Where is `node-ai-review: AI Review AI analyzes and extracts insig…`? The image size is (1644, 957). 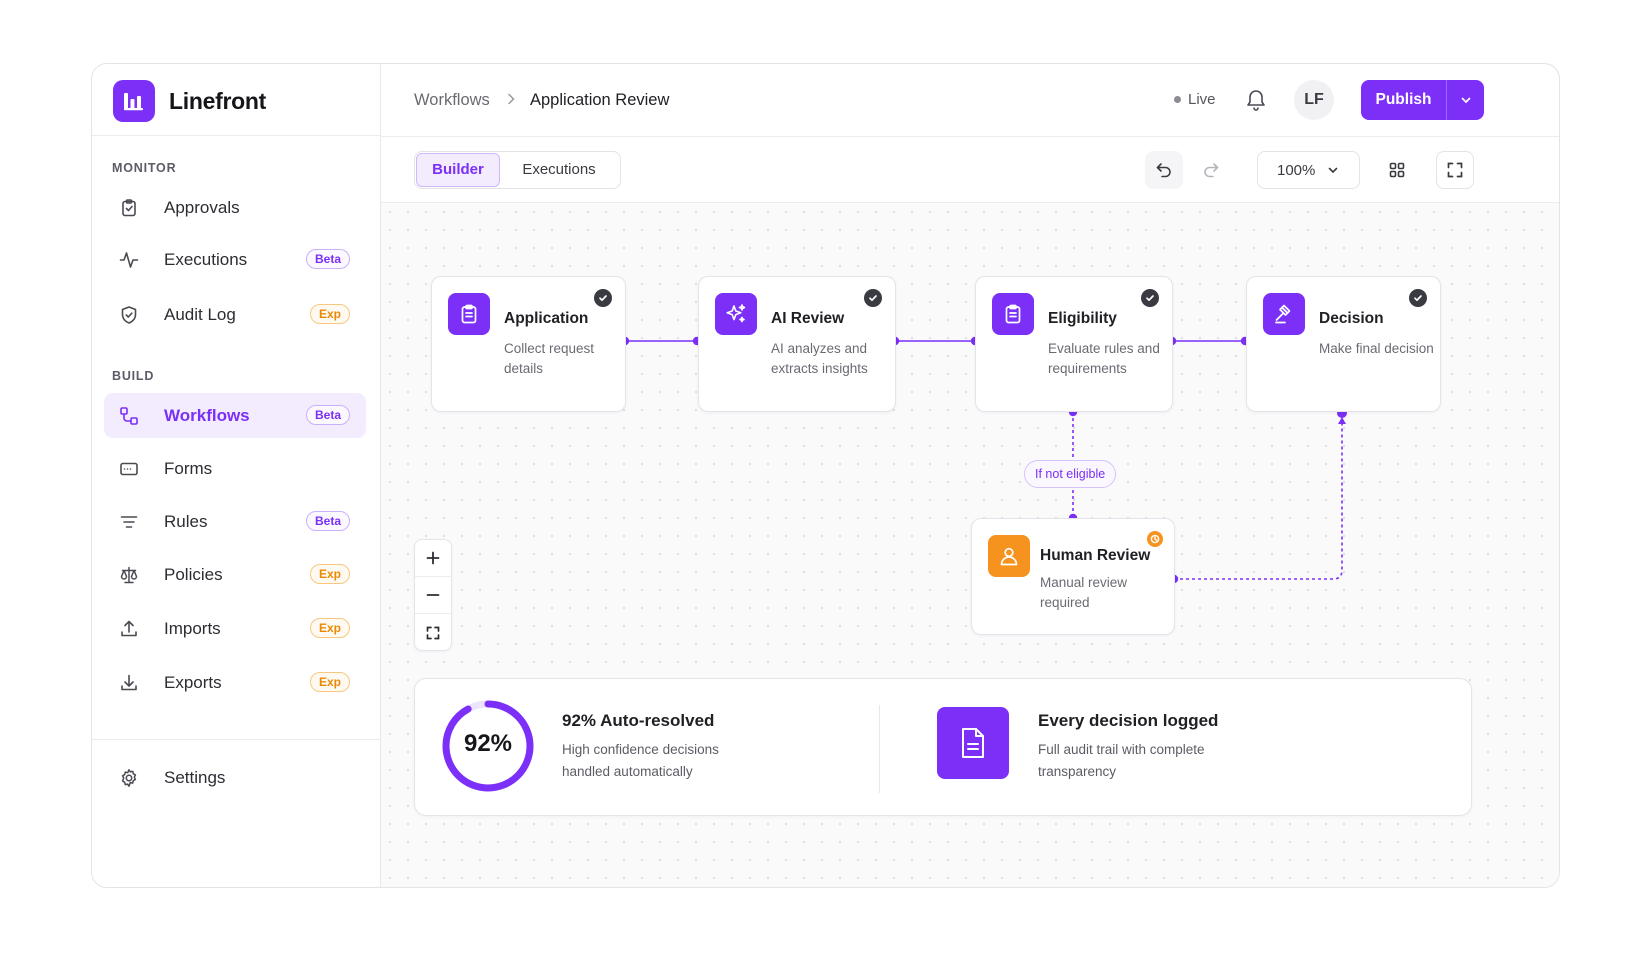 node-ai-review: AI Review AI analyzes and extracts insig… is located at coordinates (797, 344).